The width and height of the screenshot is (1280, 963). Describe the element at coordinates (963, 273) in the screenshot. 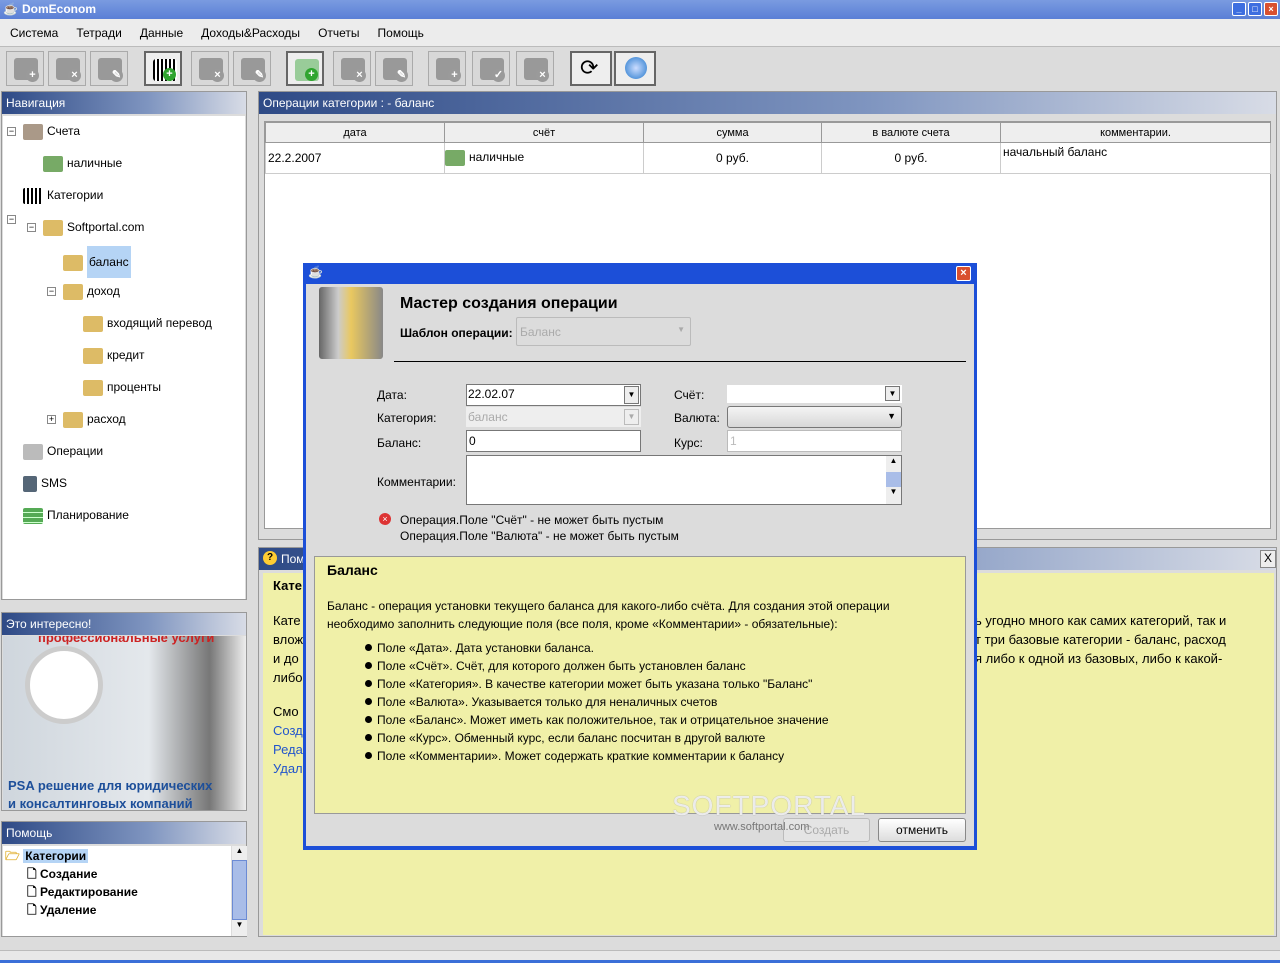

I see `dialog-close-button: ×` at that location.